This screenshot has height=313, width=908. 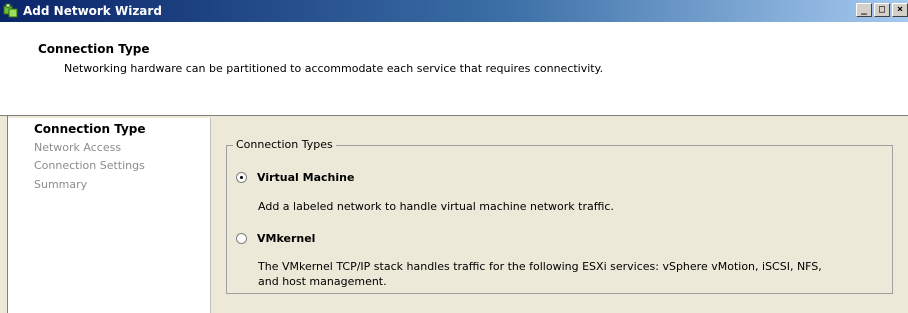 I want to click on close-button: ×, so click(x=900, y=10).